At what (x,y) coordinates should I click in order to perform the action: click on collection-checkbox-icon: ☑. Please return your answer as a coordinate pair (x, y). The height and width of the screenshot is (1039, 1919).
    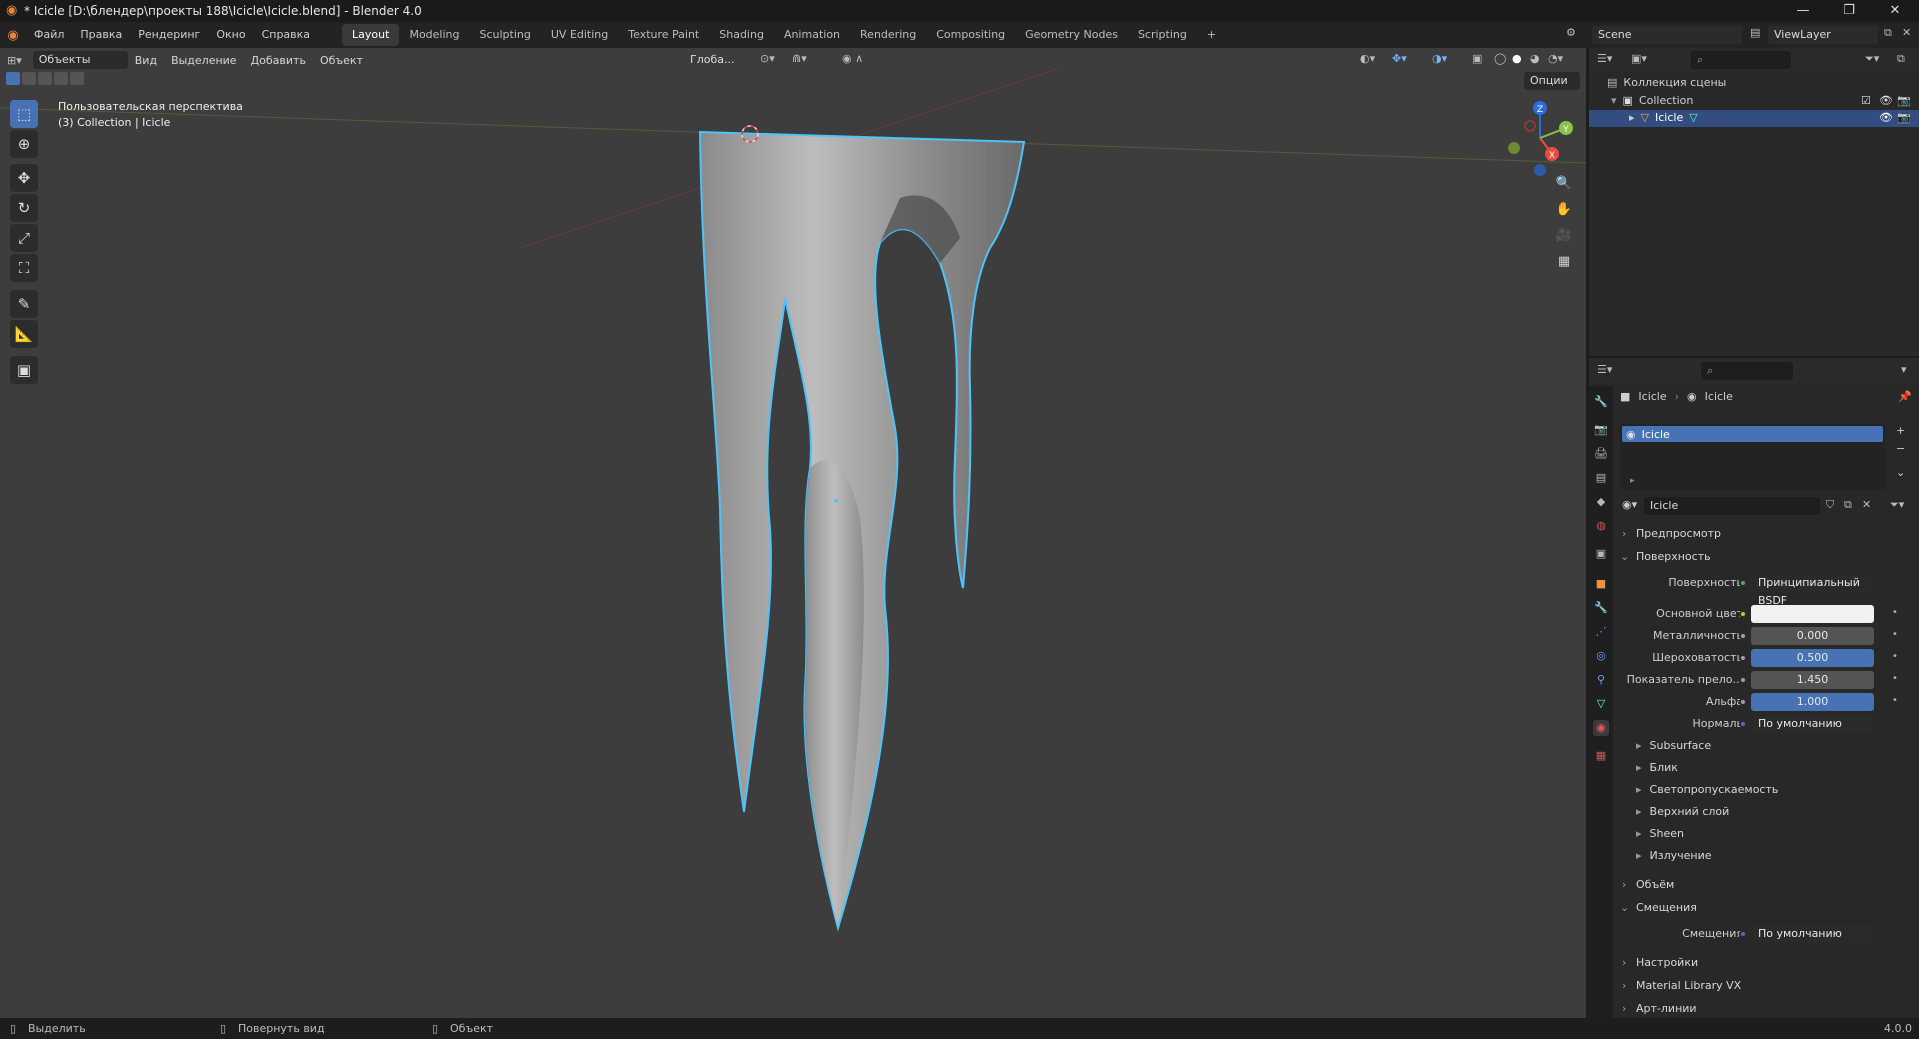
    Looking at the image, I should click on (1866, 100).